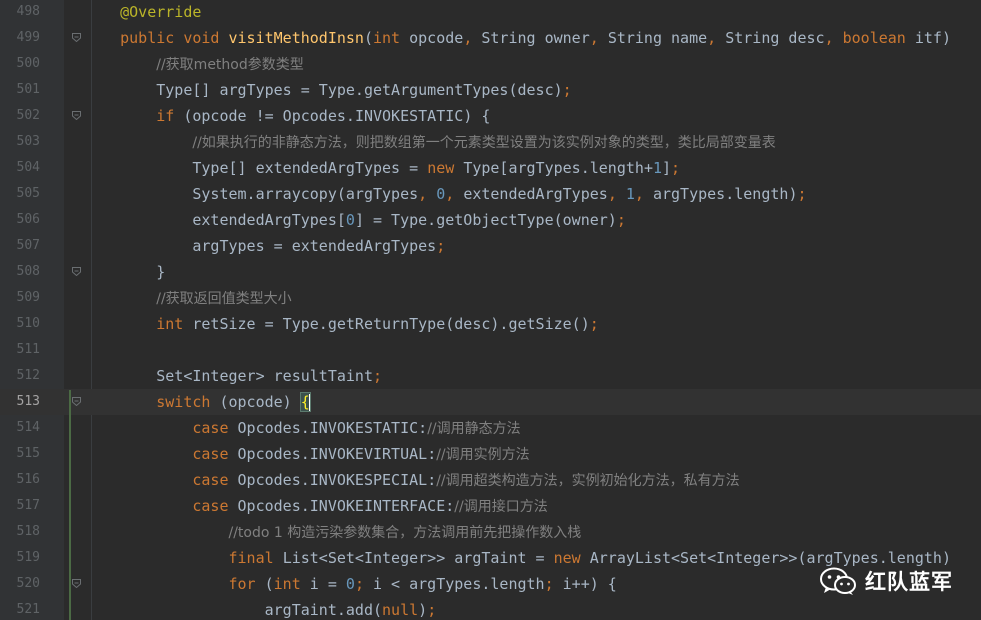 This screenshot has height=620, width=981. What do you see at coordinates (20, 506) in the screenshot?
I see `line-number: 517` at bounding box center [20, 506].